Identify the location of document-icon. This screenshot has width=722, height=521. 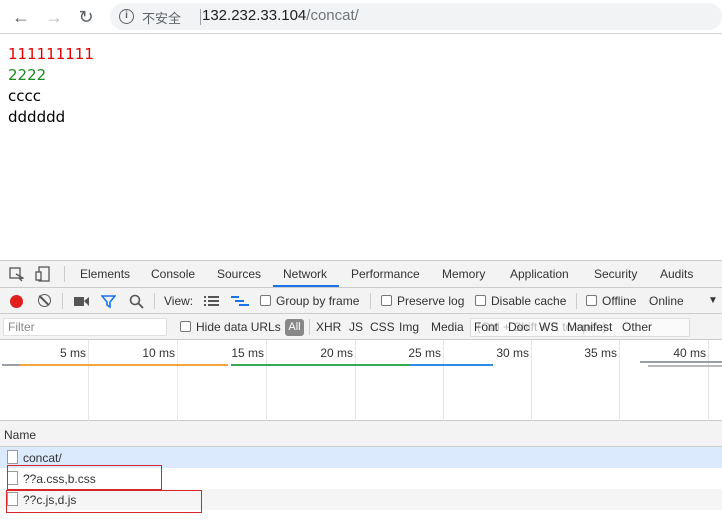
(12, 457).